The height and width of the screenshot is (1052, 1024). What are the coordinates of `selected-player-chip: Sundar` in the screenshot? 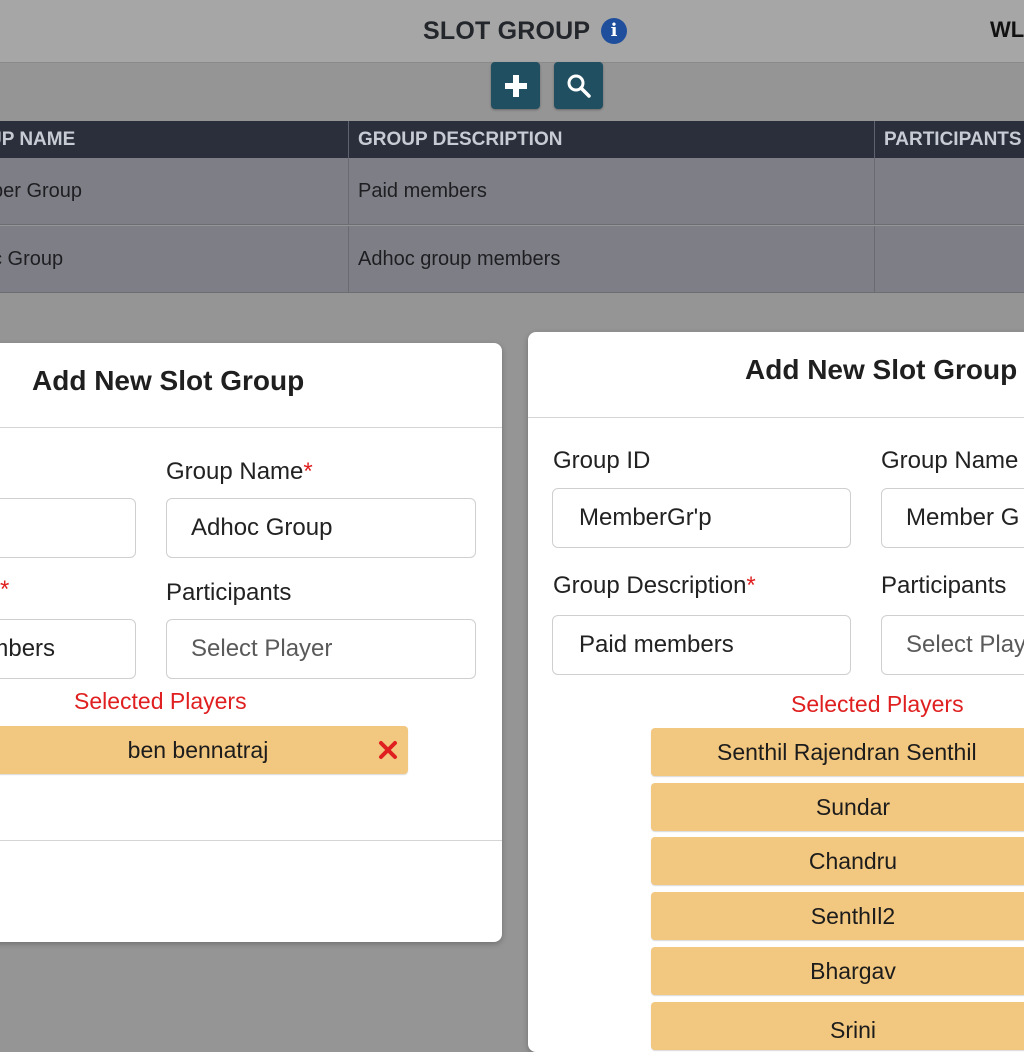 It's located at (837, 807).